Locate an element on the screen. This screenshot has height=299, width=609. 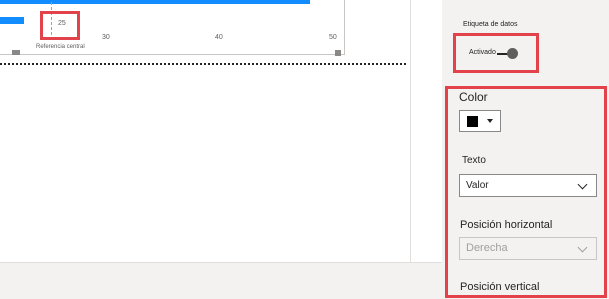
posicion-horizontal-dropdown: Derecha is located at coordinates (528, 248).